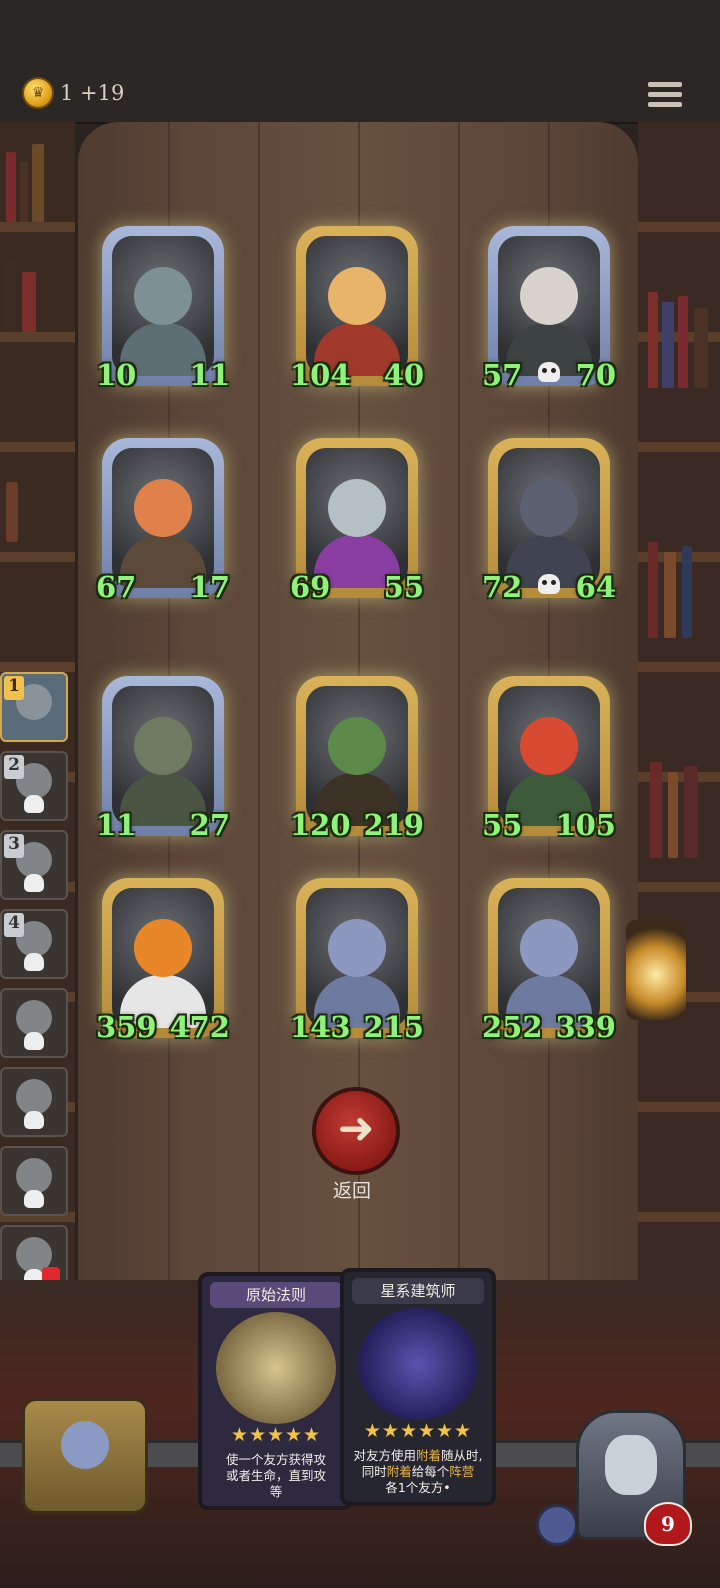  Describe the element at coordinates (209, 375) in the screenshot. I see `health-value: 11` at that location.